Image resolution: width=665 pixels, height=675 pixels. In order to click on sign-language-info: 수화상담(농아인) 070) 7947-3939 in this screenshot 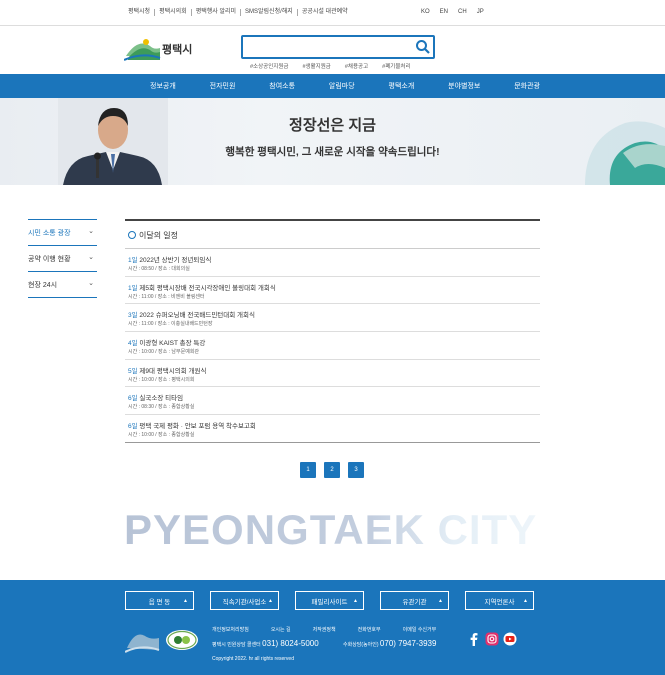, I will do `click(389, 643)`.